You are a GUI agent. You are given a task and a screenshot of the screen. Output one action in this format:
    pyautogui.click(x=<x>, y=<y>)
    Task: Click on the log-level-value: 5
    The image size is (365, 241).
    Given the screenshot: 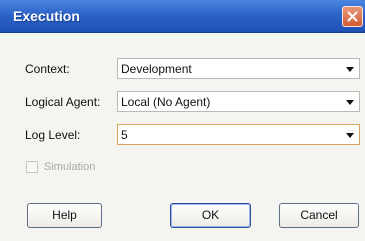 What is the action you would take?
    pyautogui.click(x=124, y=135)
    